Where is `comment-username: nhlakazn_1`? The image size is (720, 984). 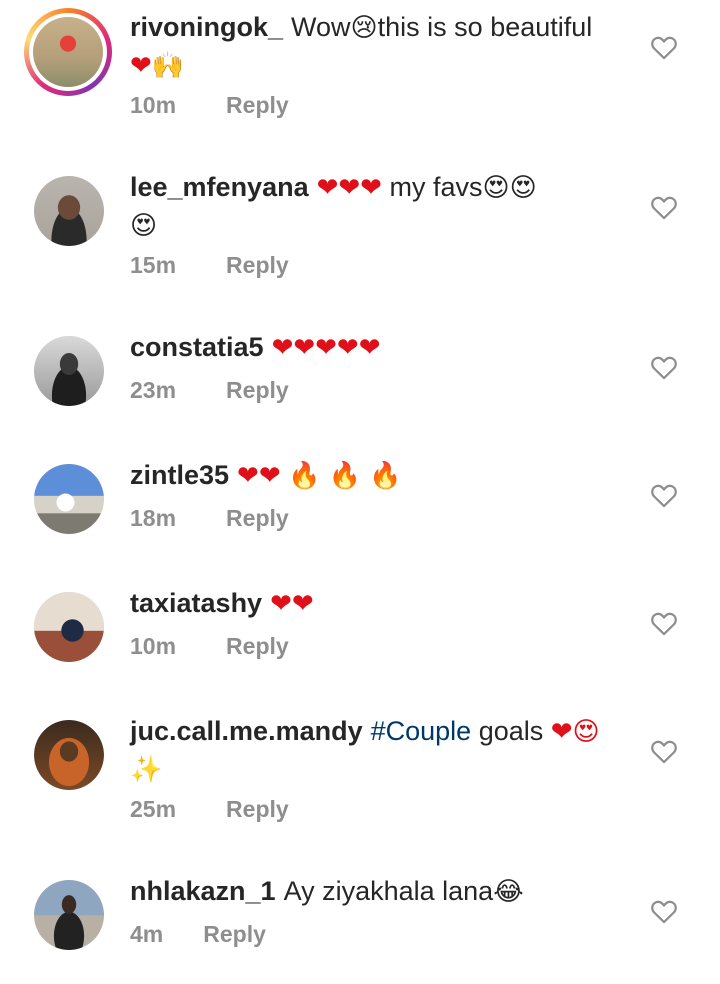
comment-username: nhlakazn_1 is located at coordinates (203, 891).